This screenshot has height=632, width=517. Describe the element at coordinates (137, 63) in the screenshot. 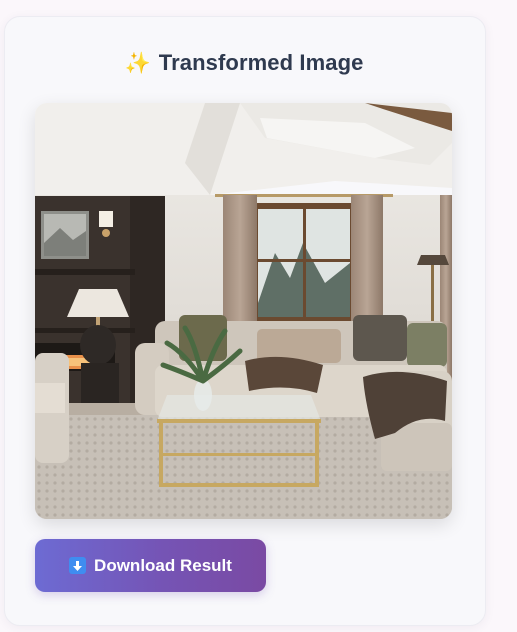

I see `sparkle-icon: ✨` at that location.